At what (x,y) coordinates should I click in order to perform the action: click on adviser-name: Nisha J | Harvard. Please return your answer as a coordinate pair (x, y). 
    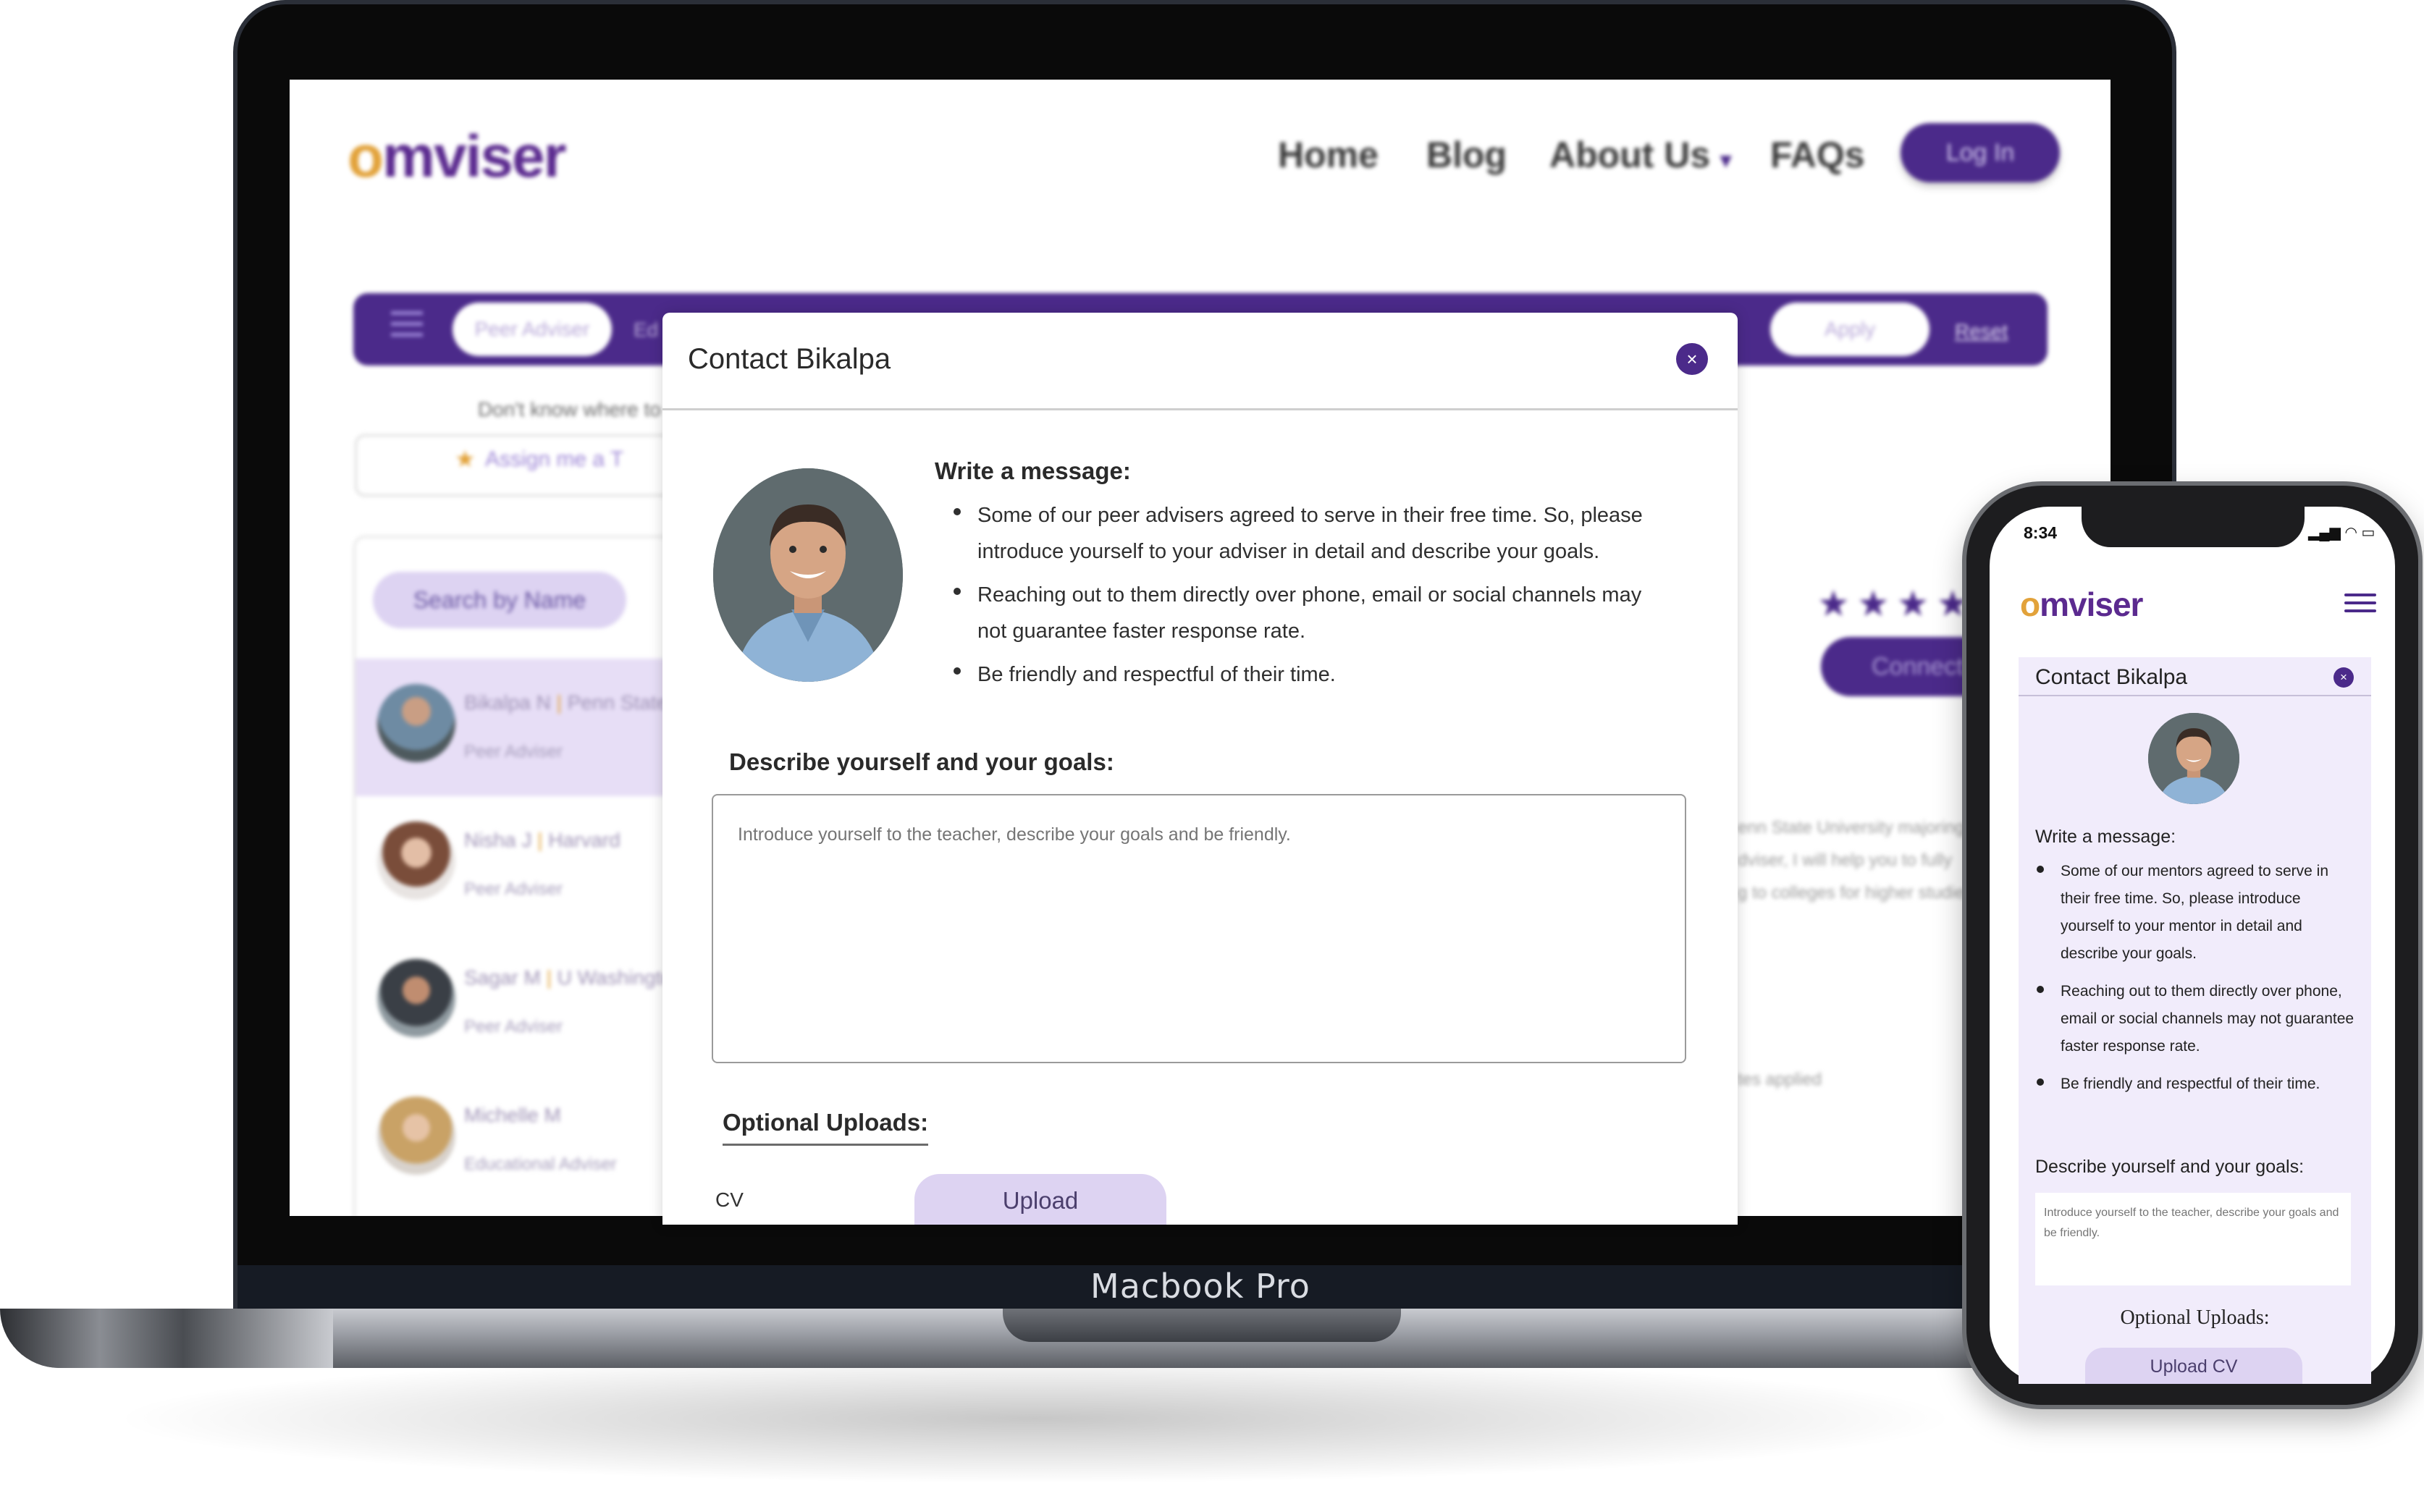
    Looking at the image, I should click on (542, 840).